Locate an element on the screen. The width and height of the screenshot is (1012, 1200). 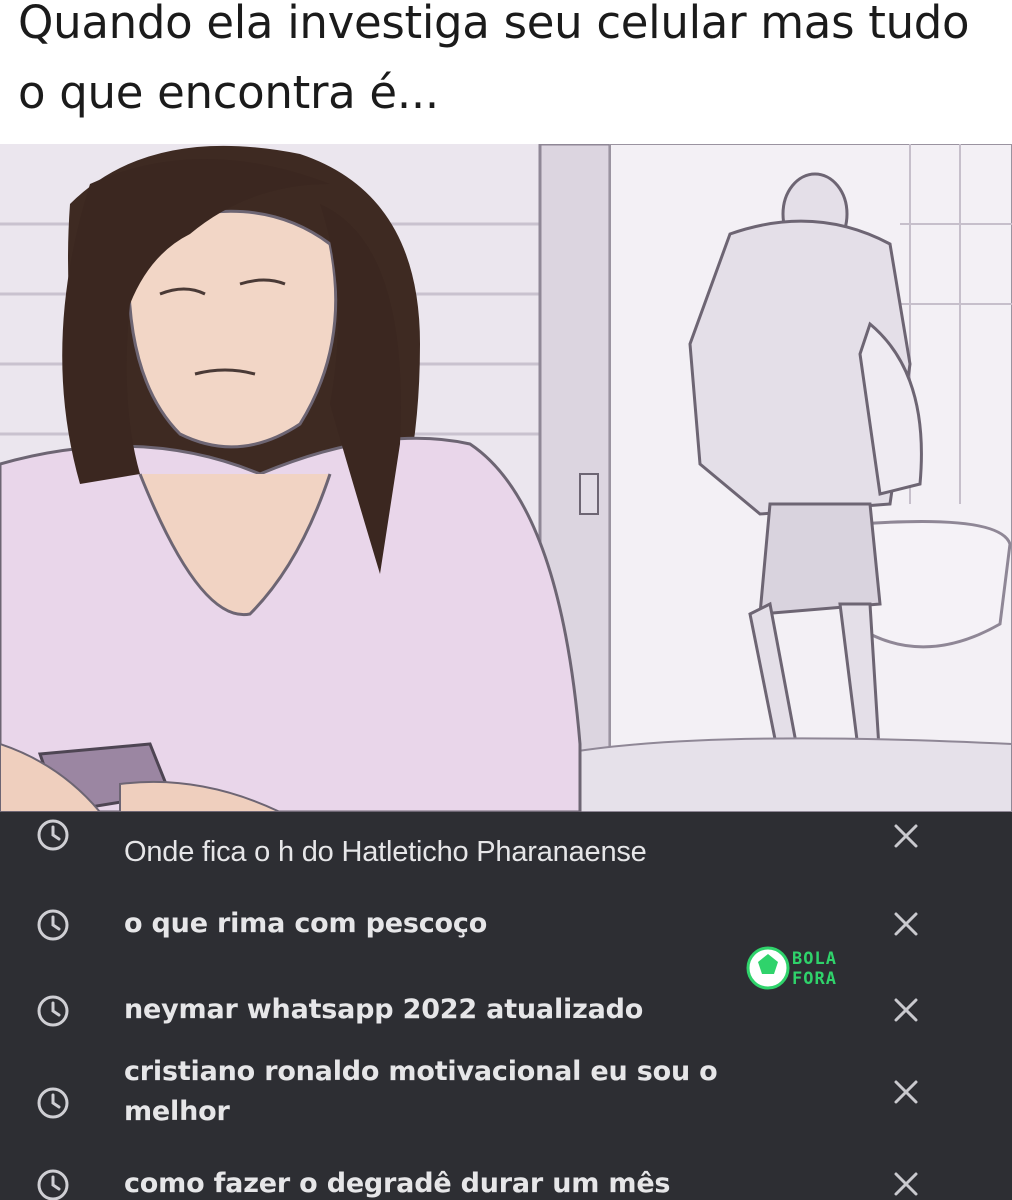
history-item: como fazer o degradê durar um mês is located at coordinates (506, 1179).